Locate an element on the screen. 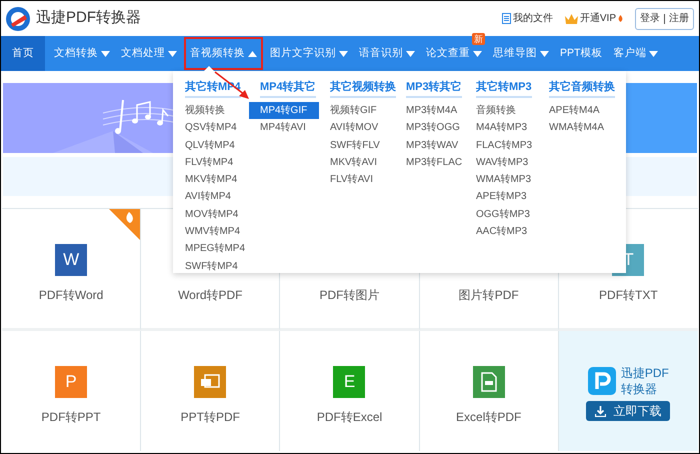  tool-label: PDF转Excel is located at coordinates (349, 417).